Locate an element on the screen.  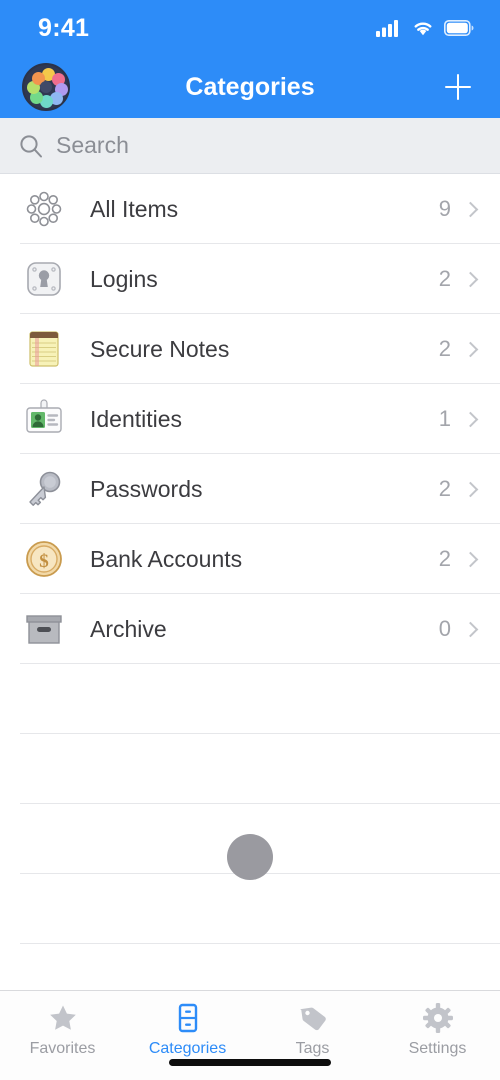
add-item-button is located at coordinates (458, 87).